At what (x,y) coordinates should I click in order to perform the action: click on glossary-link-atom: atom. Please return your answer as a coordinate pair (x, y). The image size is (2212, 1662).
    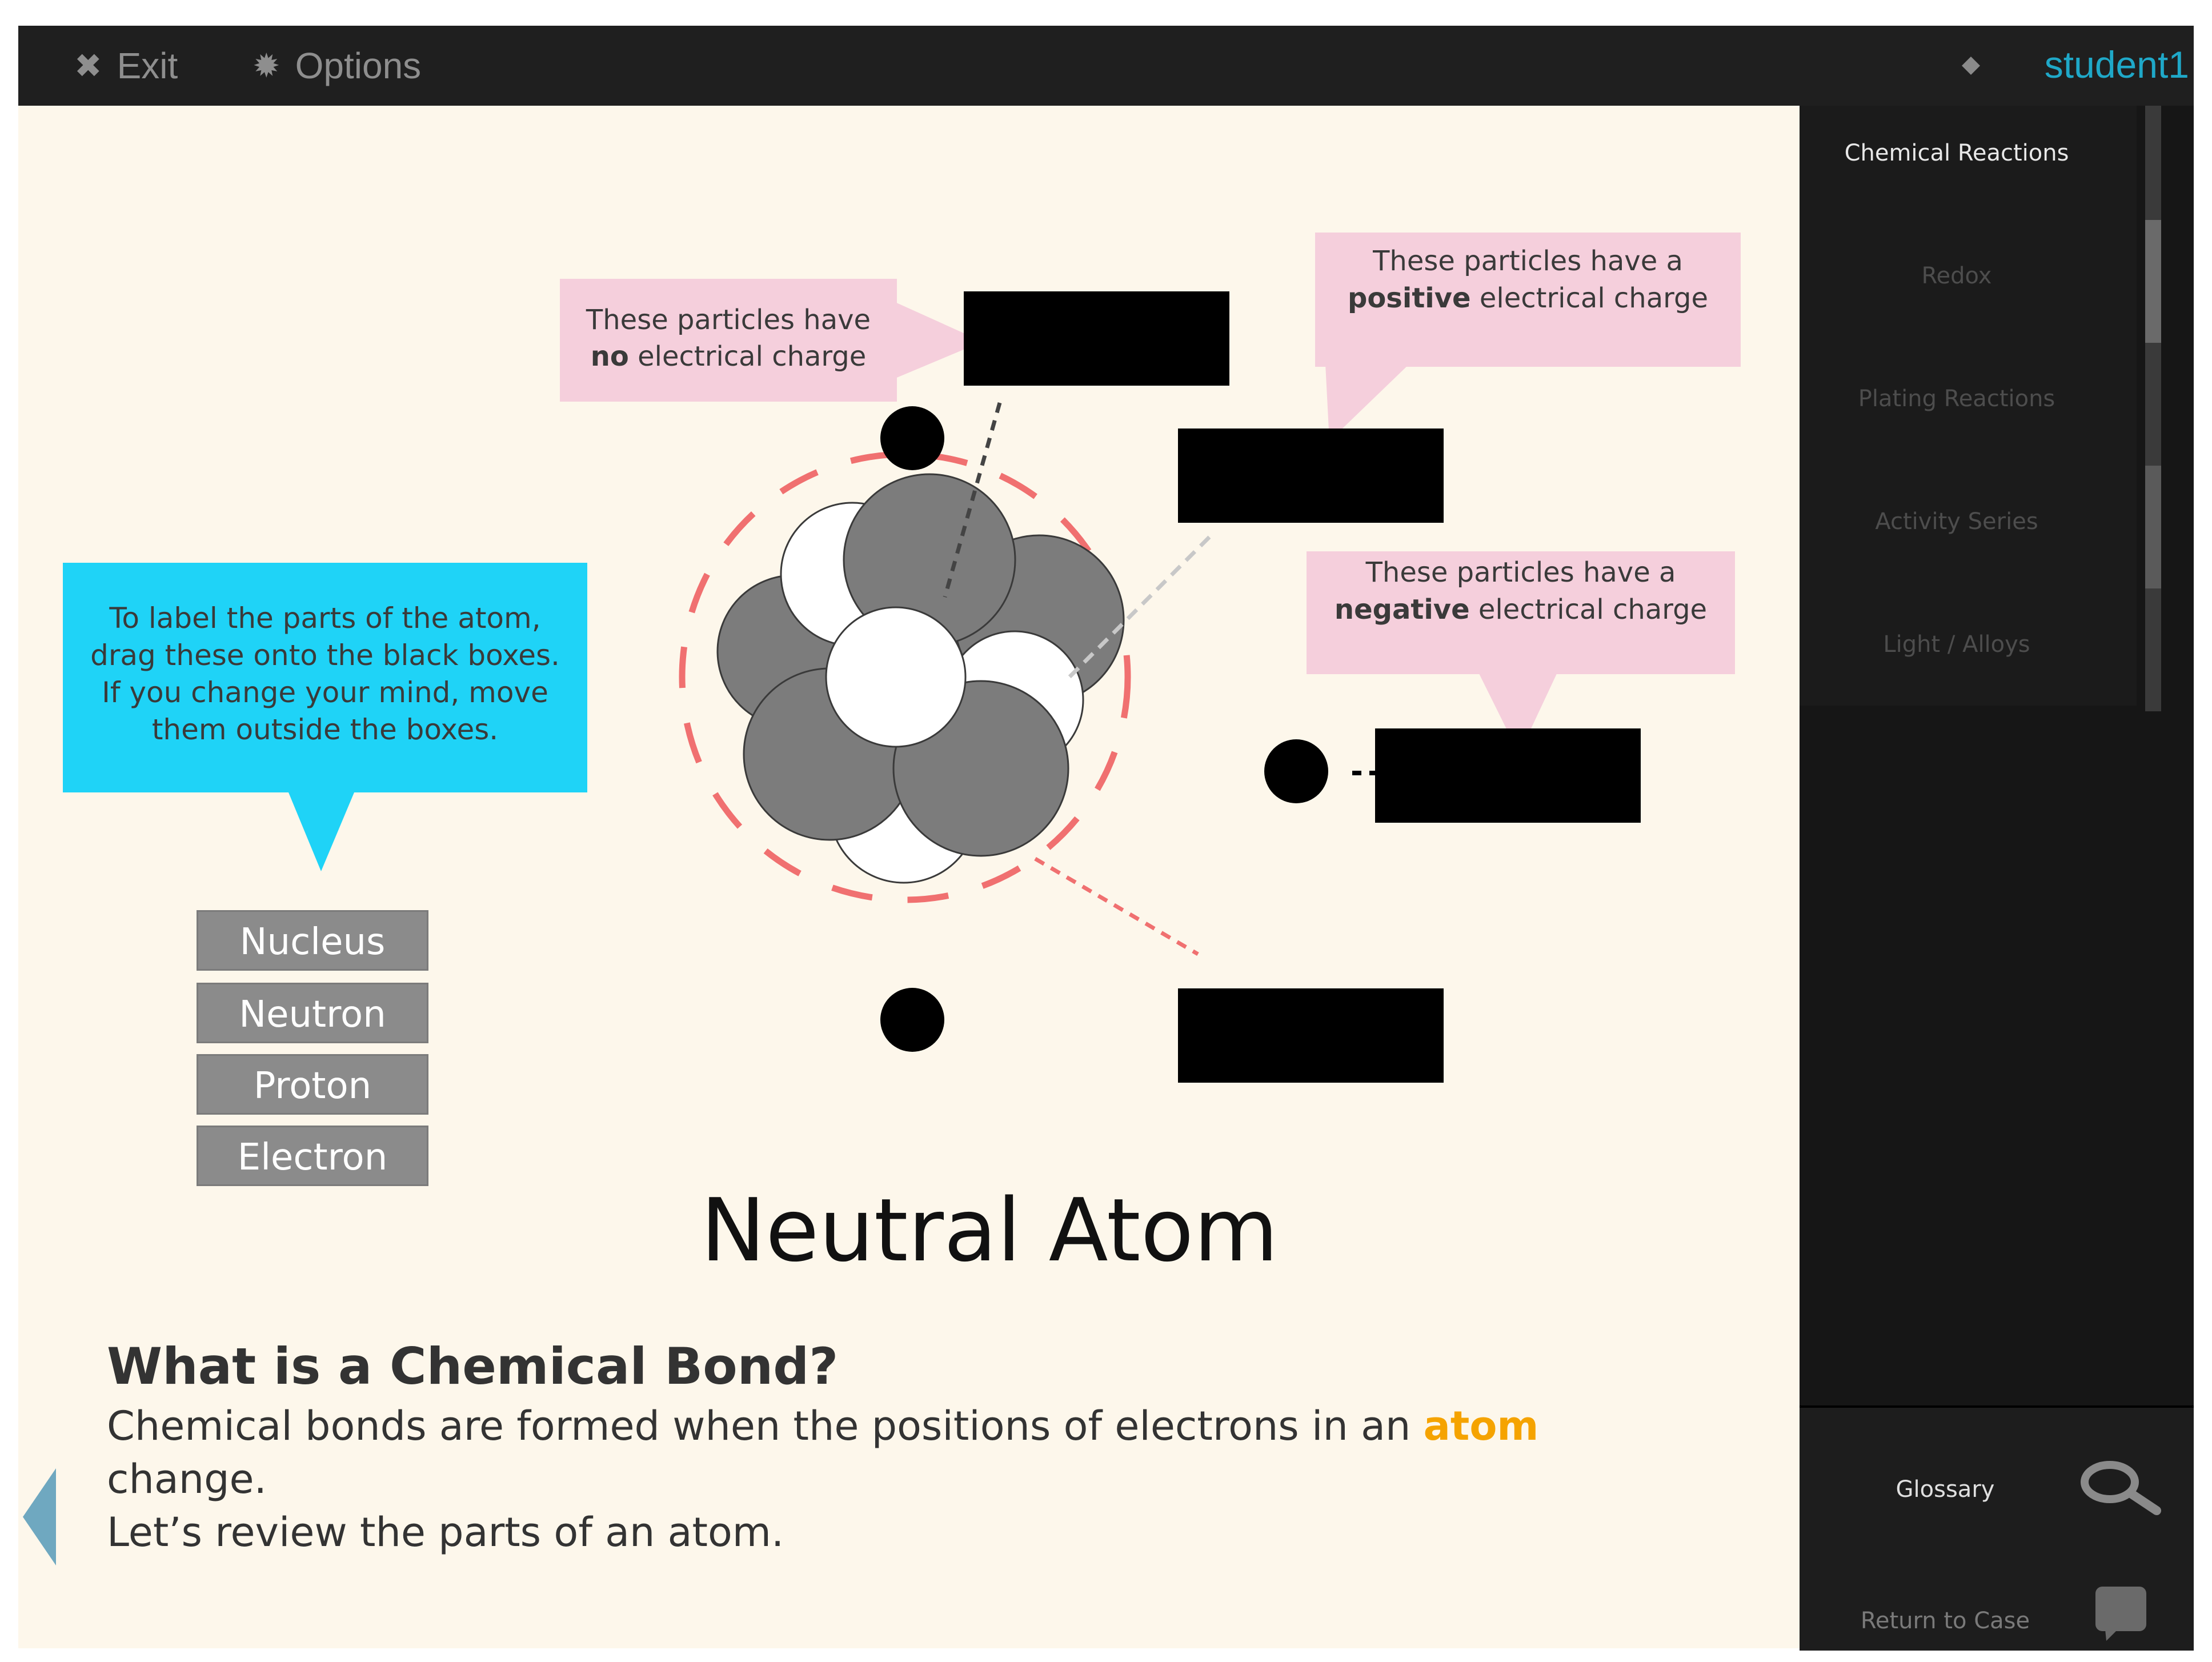
    Looking at the image, I should click on (1481, 1426).